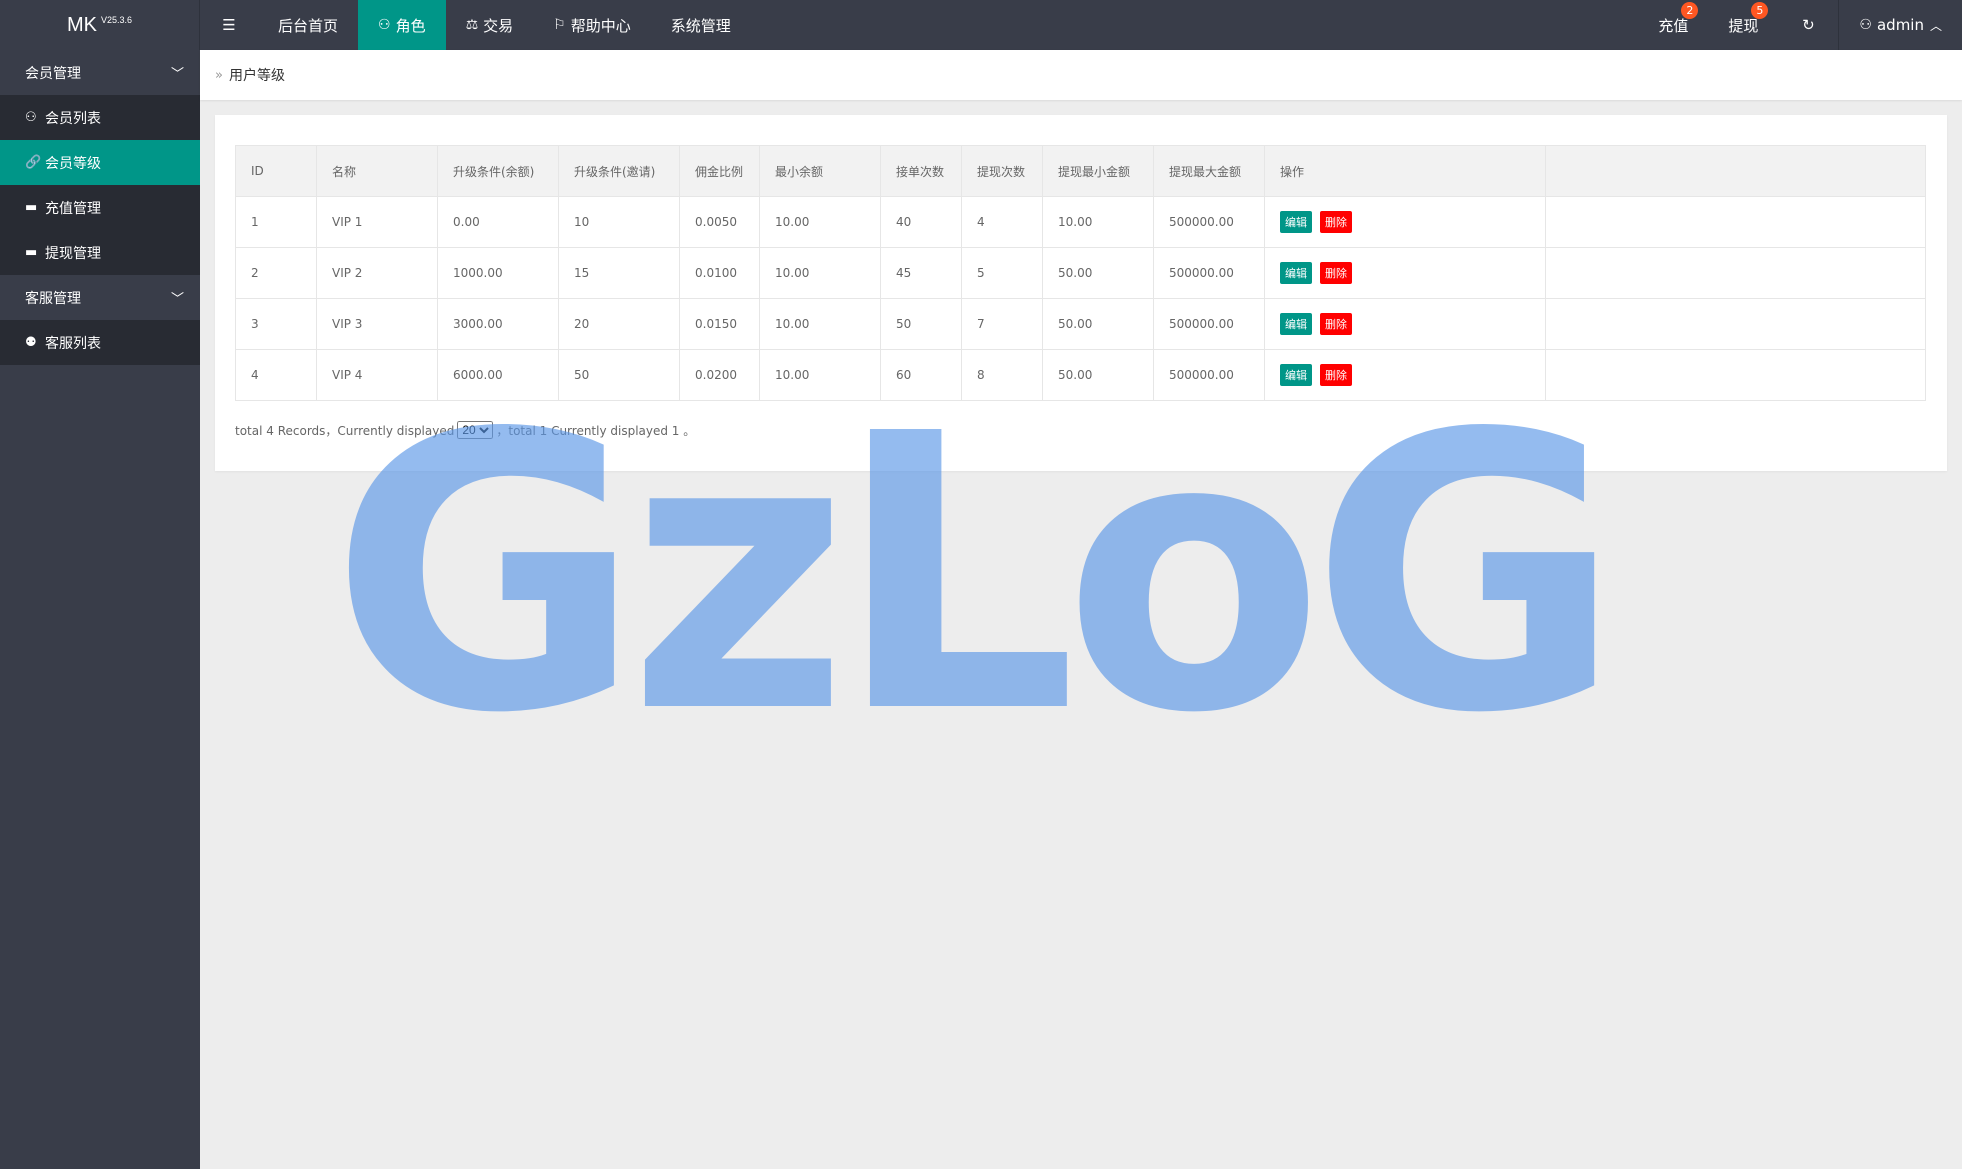  Describe the element at coordinates (73, 208) in the screenshot. I see `sidebar-item-label: 充值管理` at that location.